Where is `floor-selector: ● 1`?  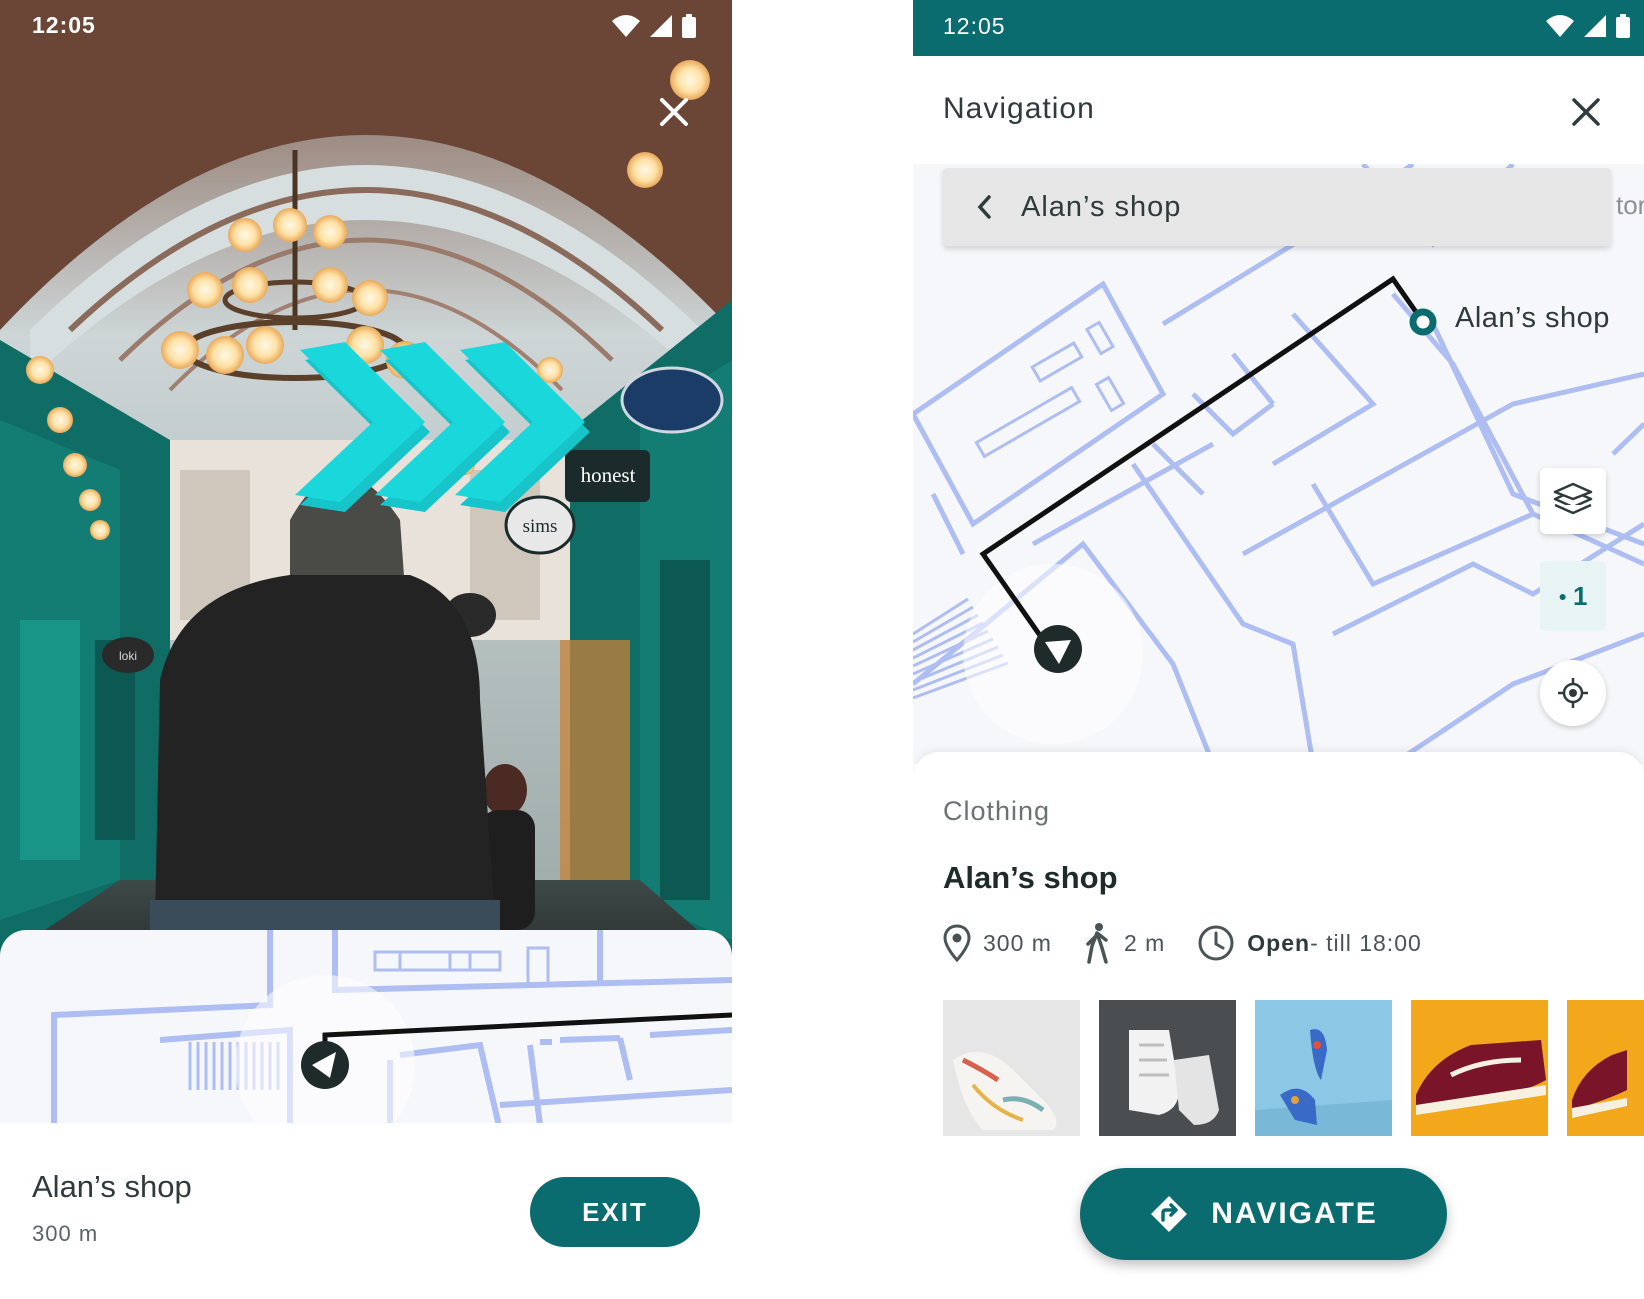 floor-selector: ● 1 is located at coordinates (1573, 596).